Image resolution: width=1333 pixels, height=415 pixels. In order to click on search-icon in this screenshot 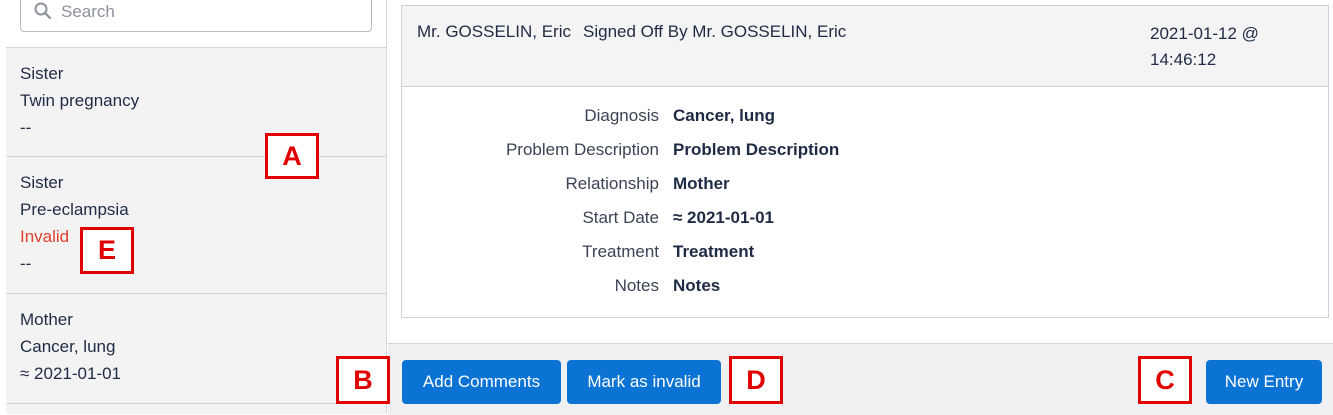, I will do `click(43, 11)`.